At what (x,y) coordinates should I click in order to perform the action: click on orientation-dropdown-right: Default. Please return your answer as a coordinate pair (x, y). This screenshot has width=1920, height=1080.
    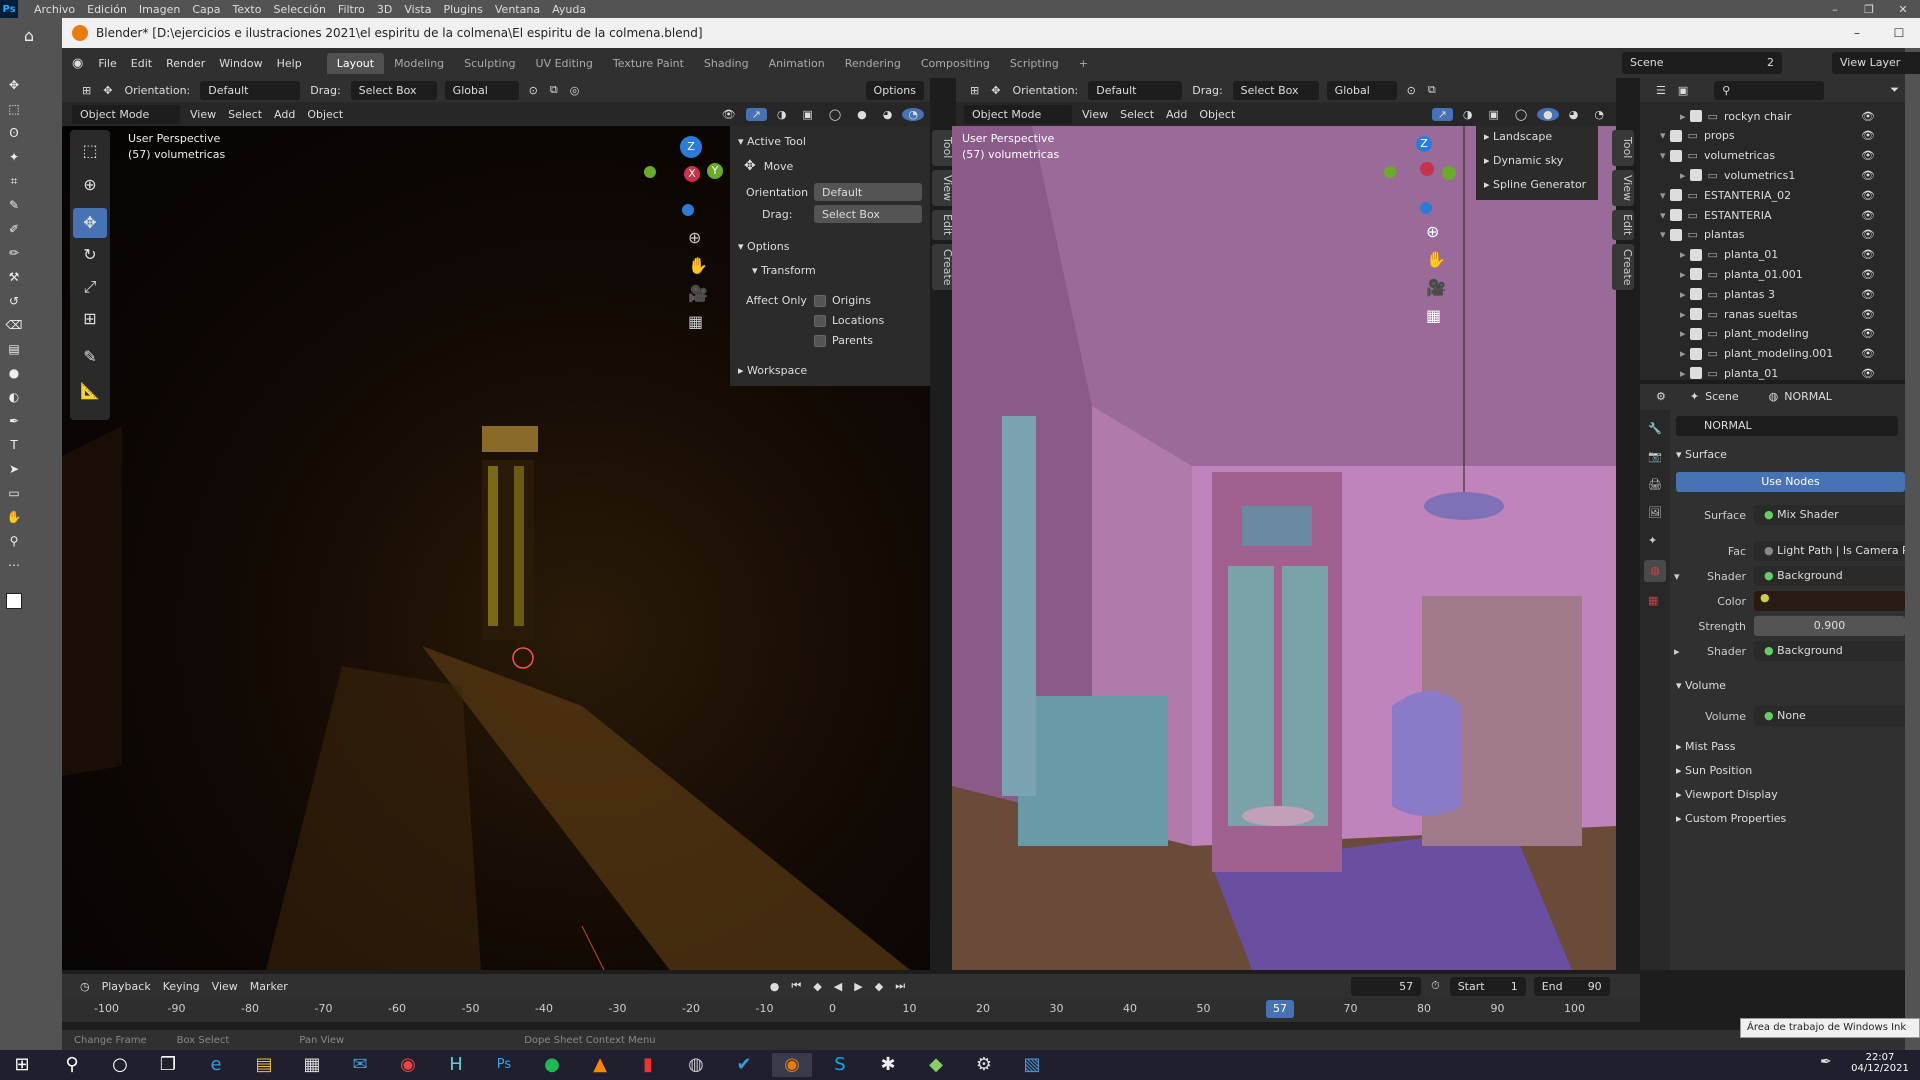
    Looking at the image, I should click on (1135, 90).